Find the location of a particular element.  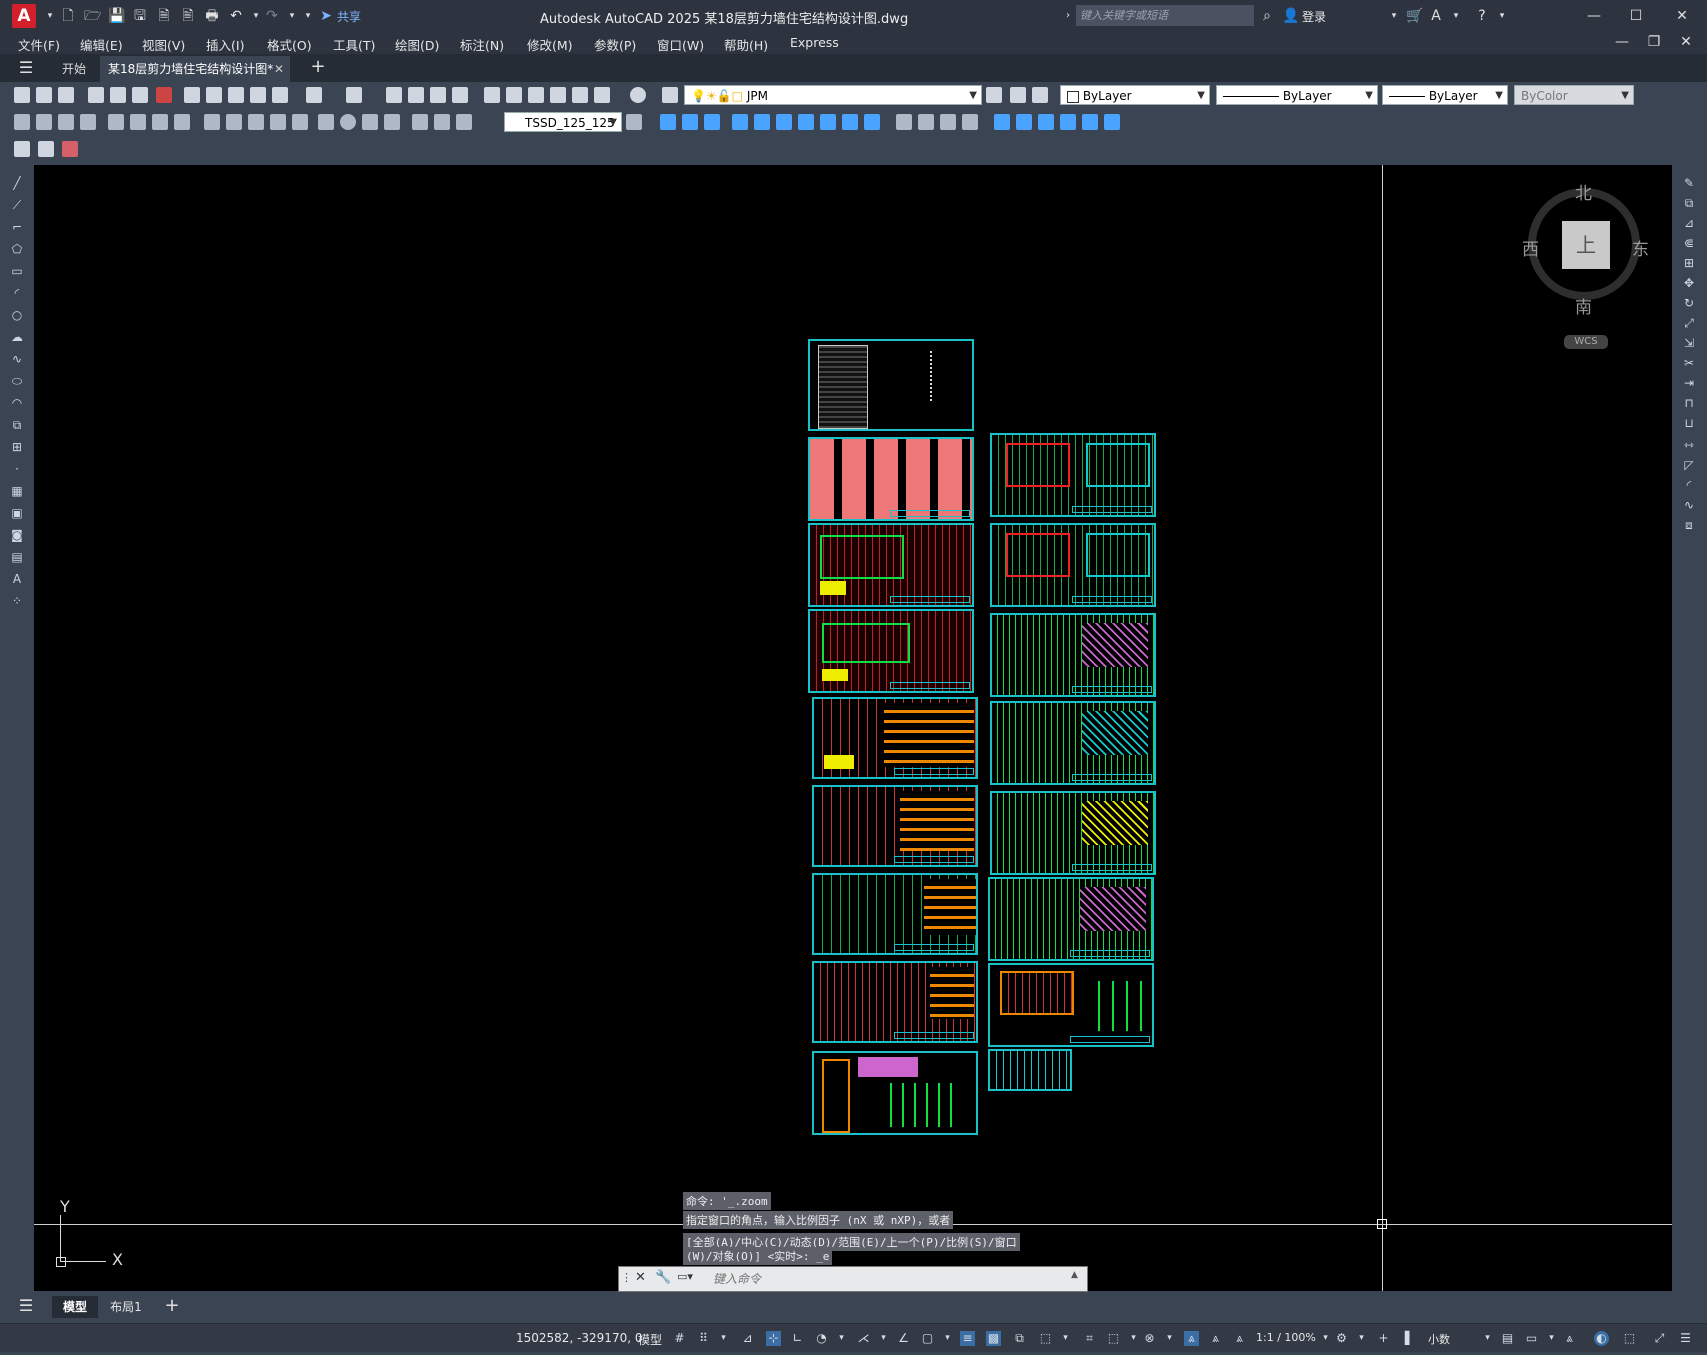

fullscreen-icon: ⤢ is located at coordinates (1659, 1338).